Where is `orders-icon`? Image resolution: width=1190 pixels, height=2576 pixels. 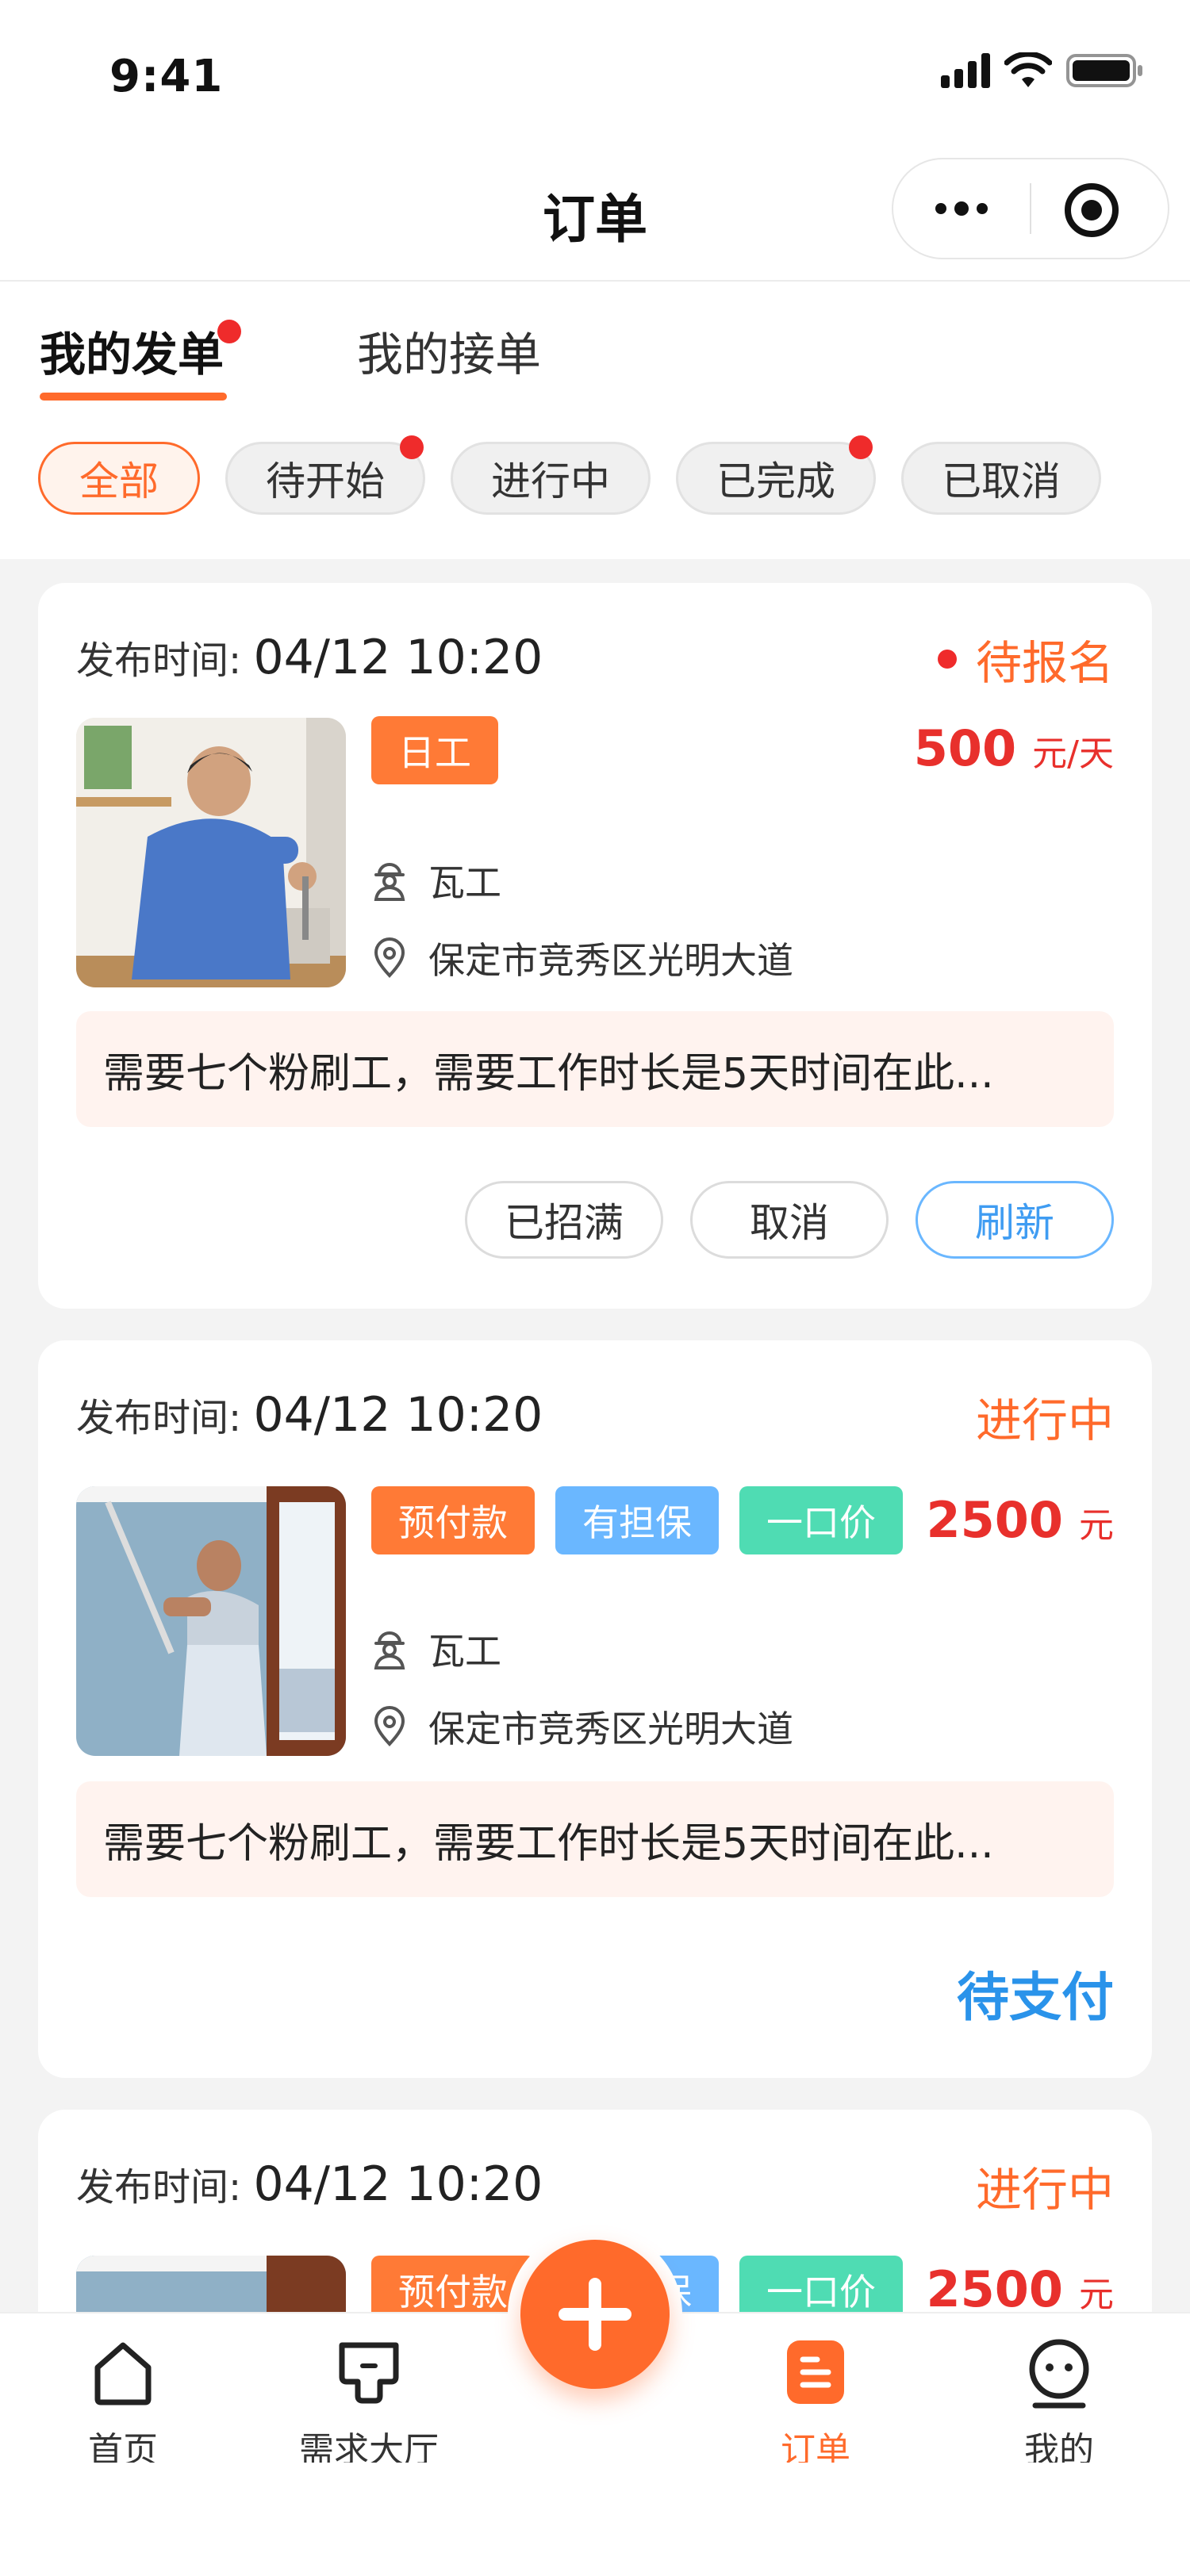 orders-icon is located at coordinates (815, 2372).